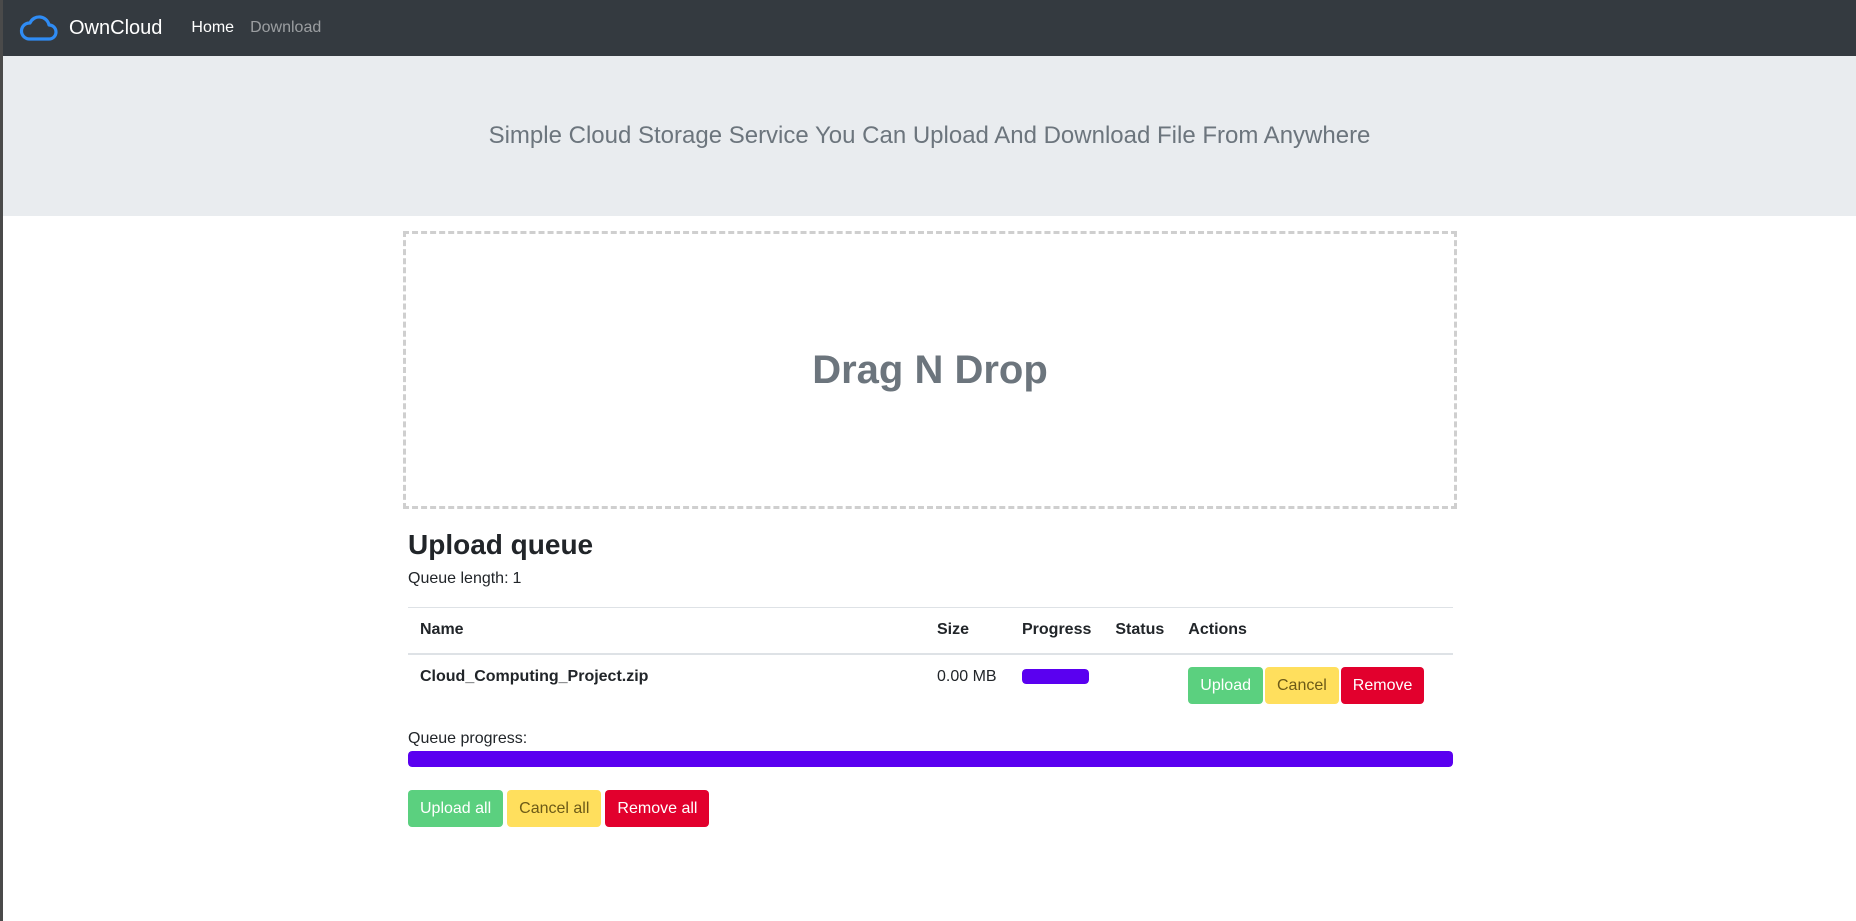  Describe the element at coordinates (285, 28) in the screenshot. I see `nav-download-link: Download` at that location.